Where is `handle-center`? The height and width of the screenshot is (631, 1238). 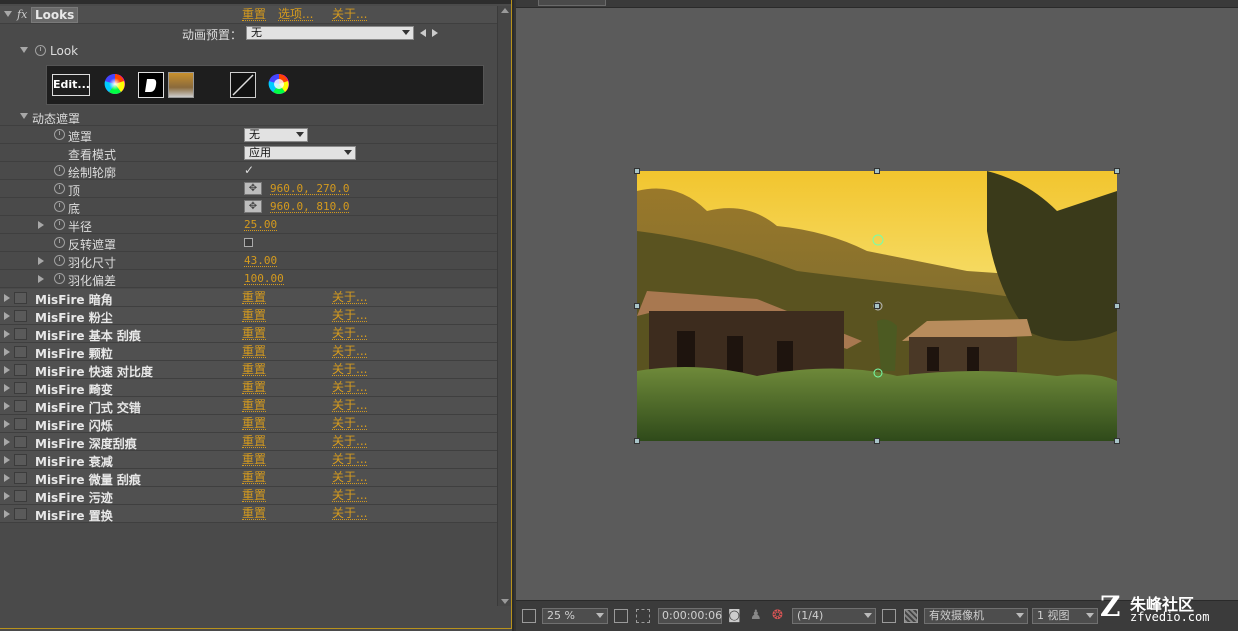
handle-center is located at coordinates (877, 306).